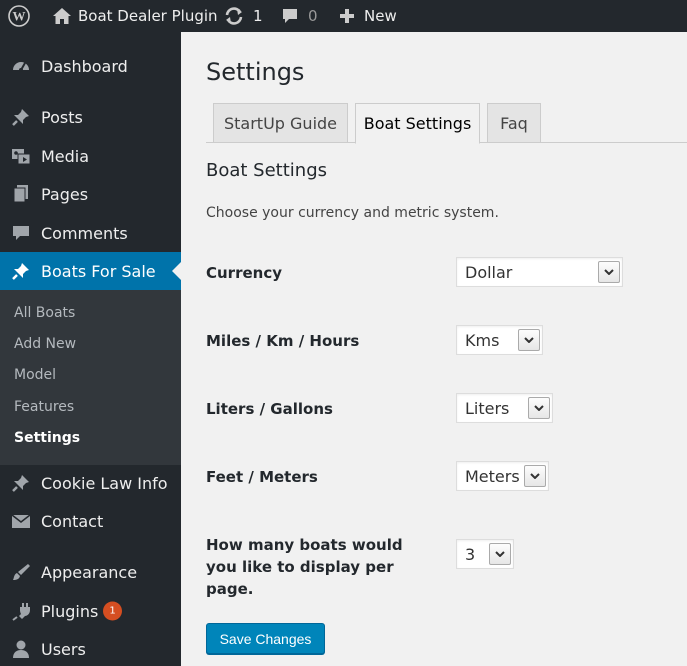 The image size is (687, 666). I want to click on user-icon, so click(21, 649).